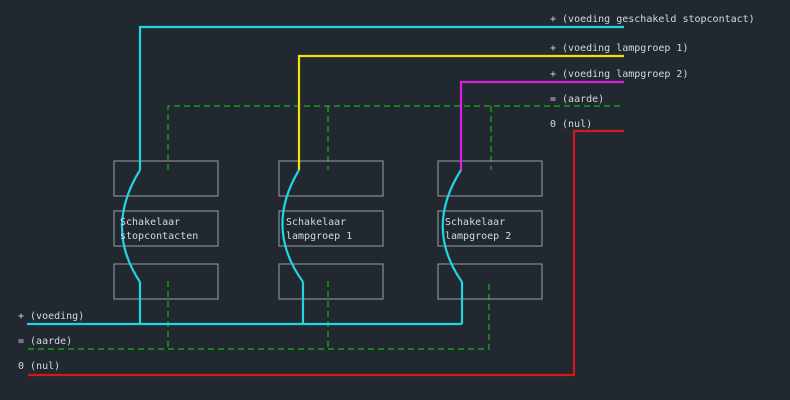 This screenshot has height=400, width=790. Describe the element at coordinates (571, 124) in the screenshot. I see `label-nul-top: 0 (nul)` at that location.